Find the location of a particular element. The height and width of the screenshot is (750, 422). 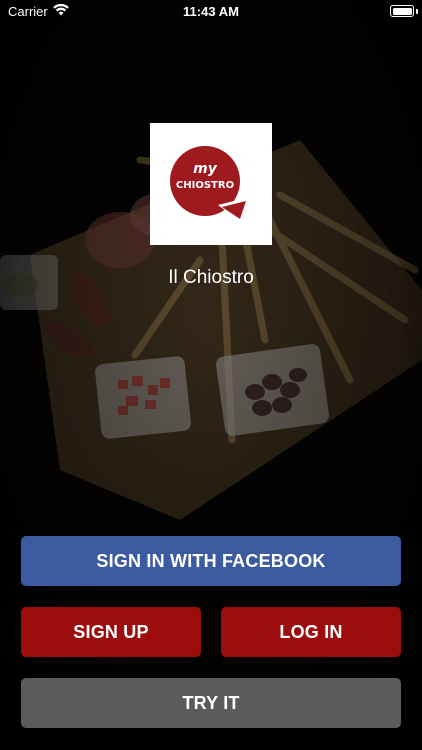

app-logo: my CHIOSTRO is located at coordinates (211, 184).